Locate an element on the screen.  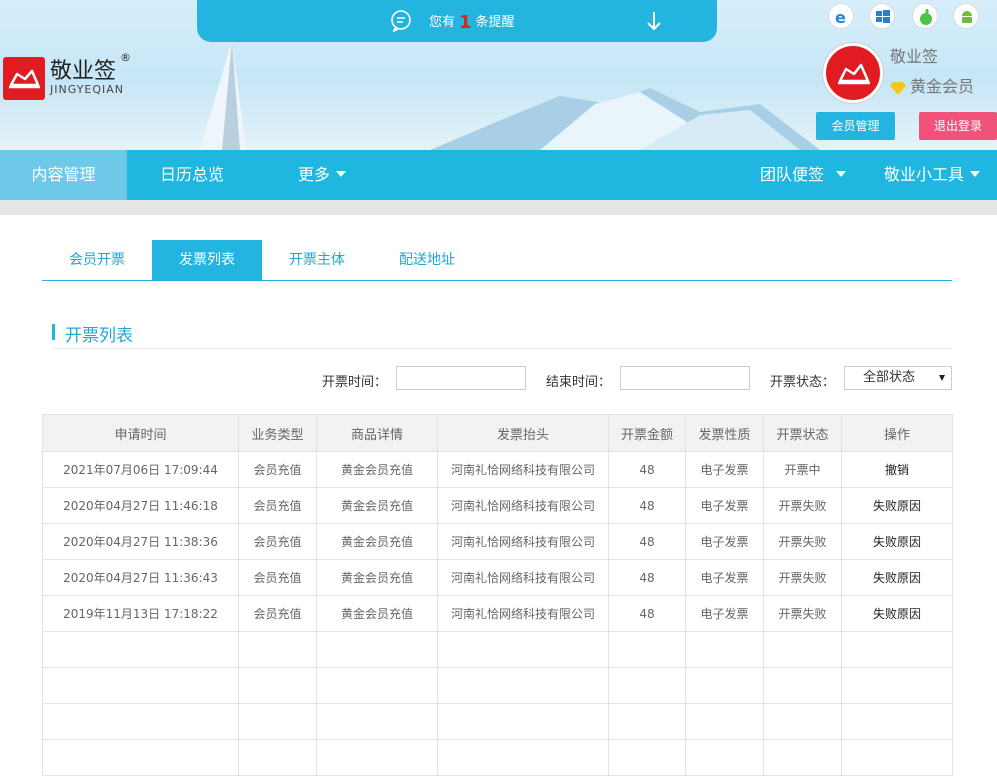
table-header-row: 申请时间 业务类型 商品详情 发票抬头 开票金额 发票性质 开票状态 操作 is located at coordinates (497, 433).